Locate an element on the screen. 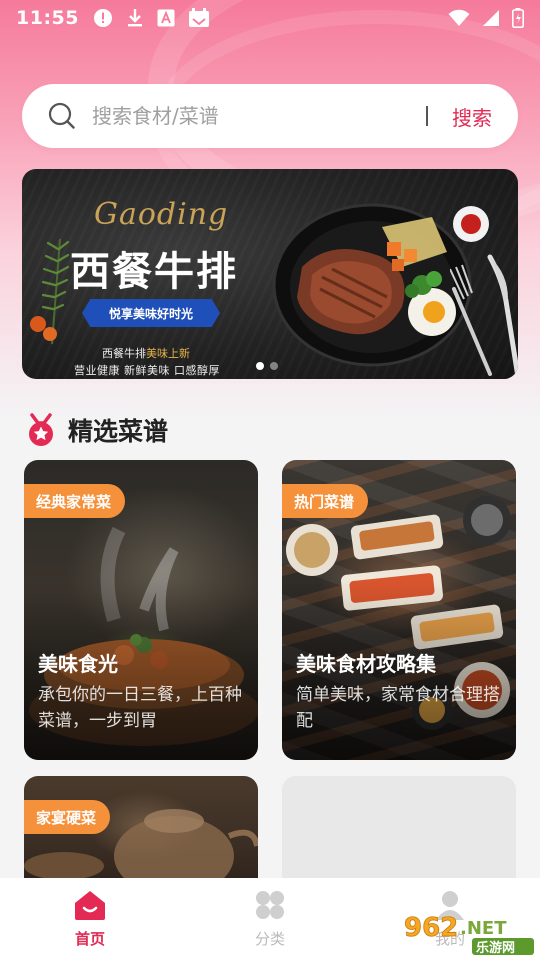  banner-ribbon: 悦享美味好时光 is located at coordinates (151, 313).